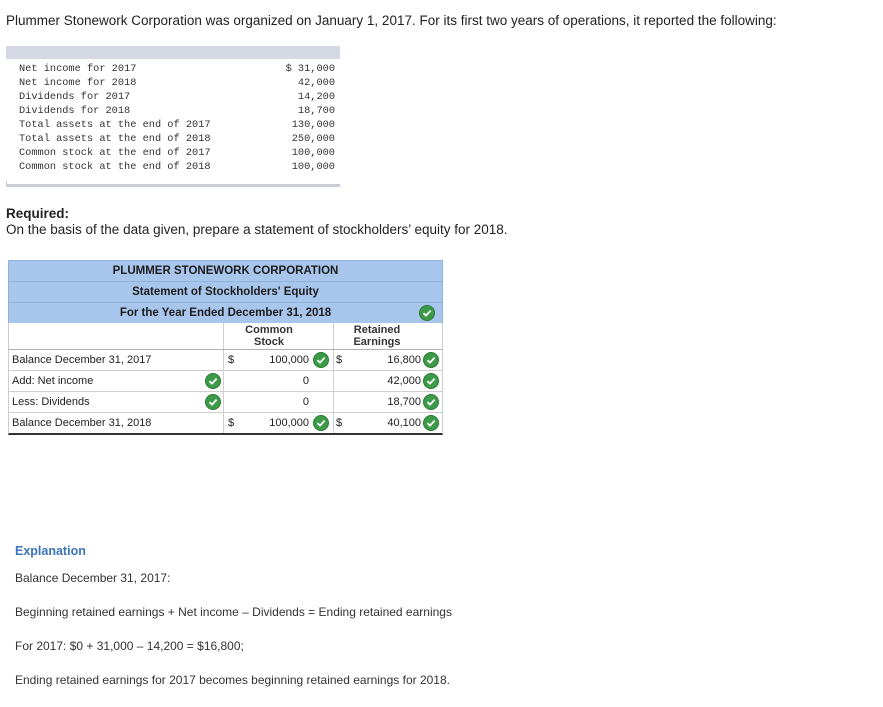 The image size is (883, 707). I want to click on given-data-label: Dividends for 2018, so click(75, 111).